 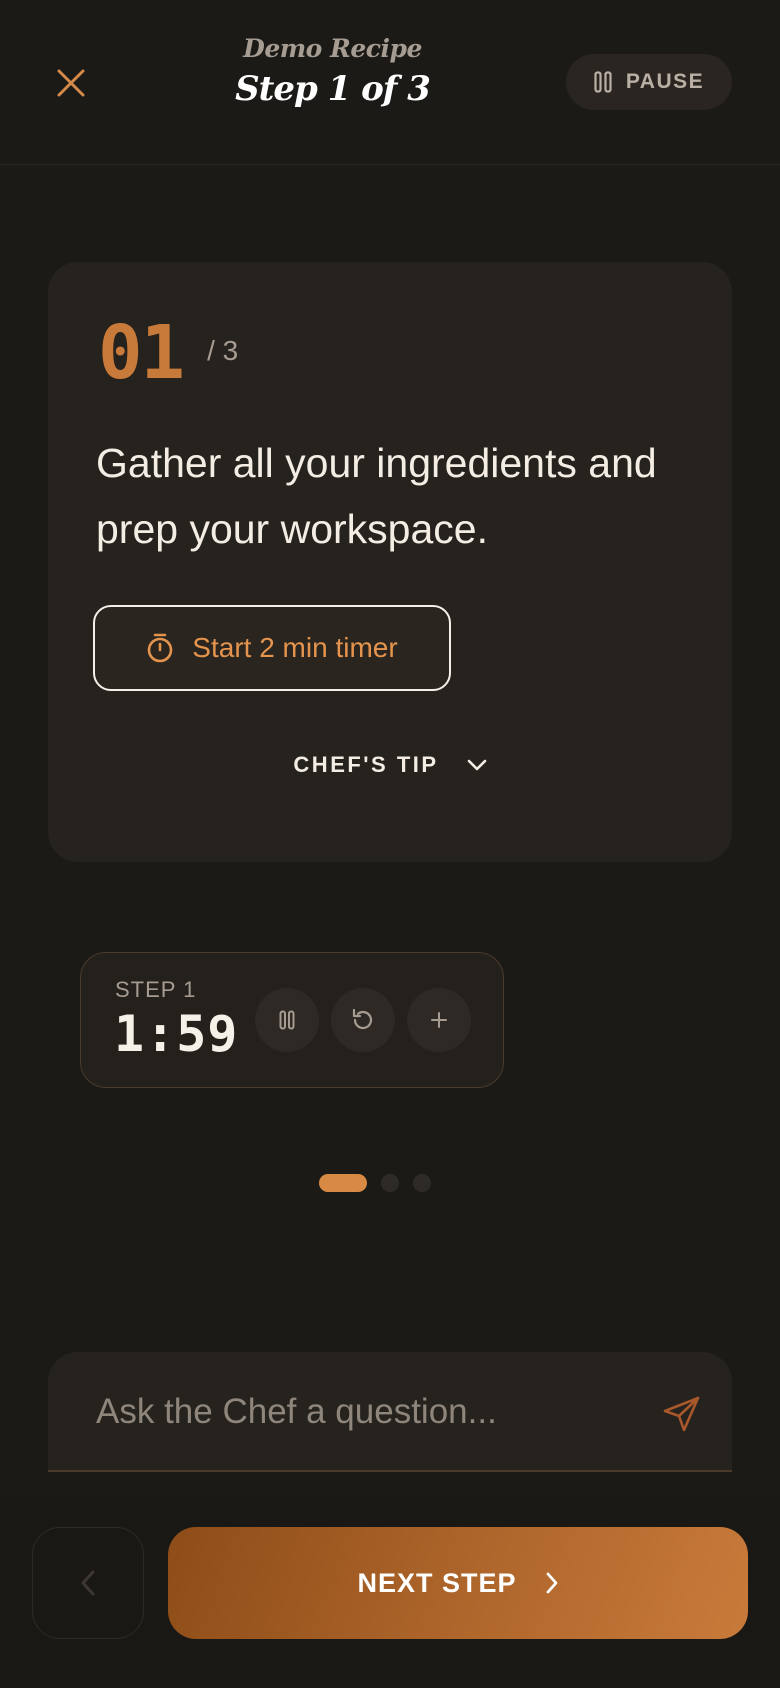 I want to click on step-pagination, so click(x=390, y=1183).